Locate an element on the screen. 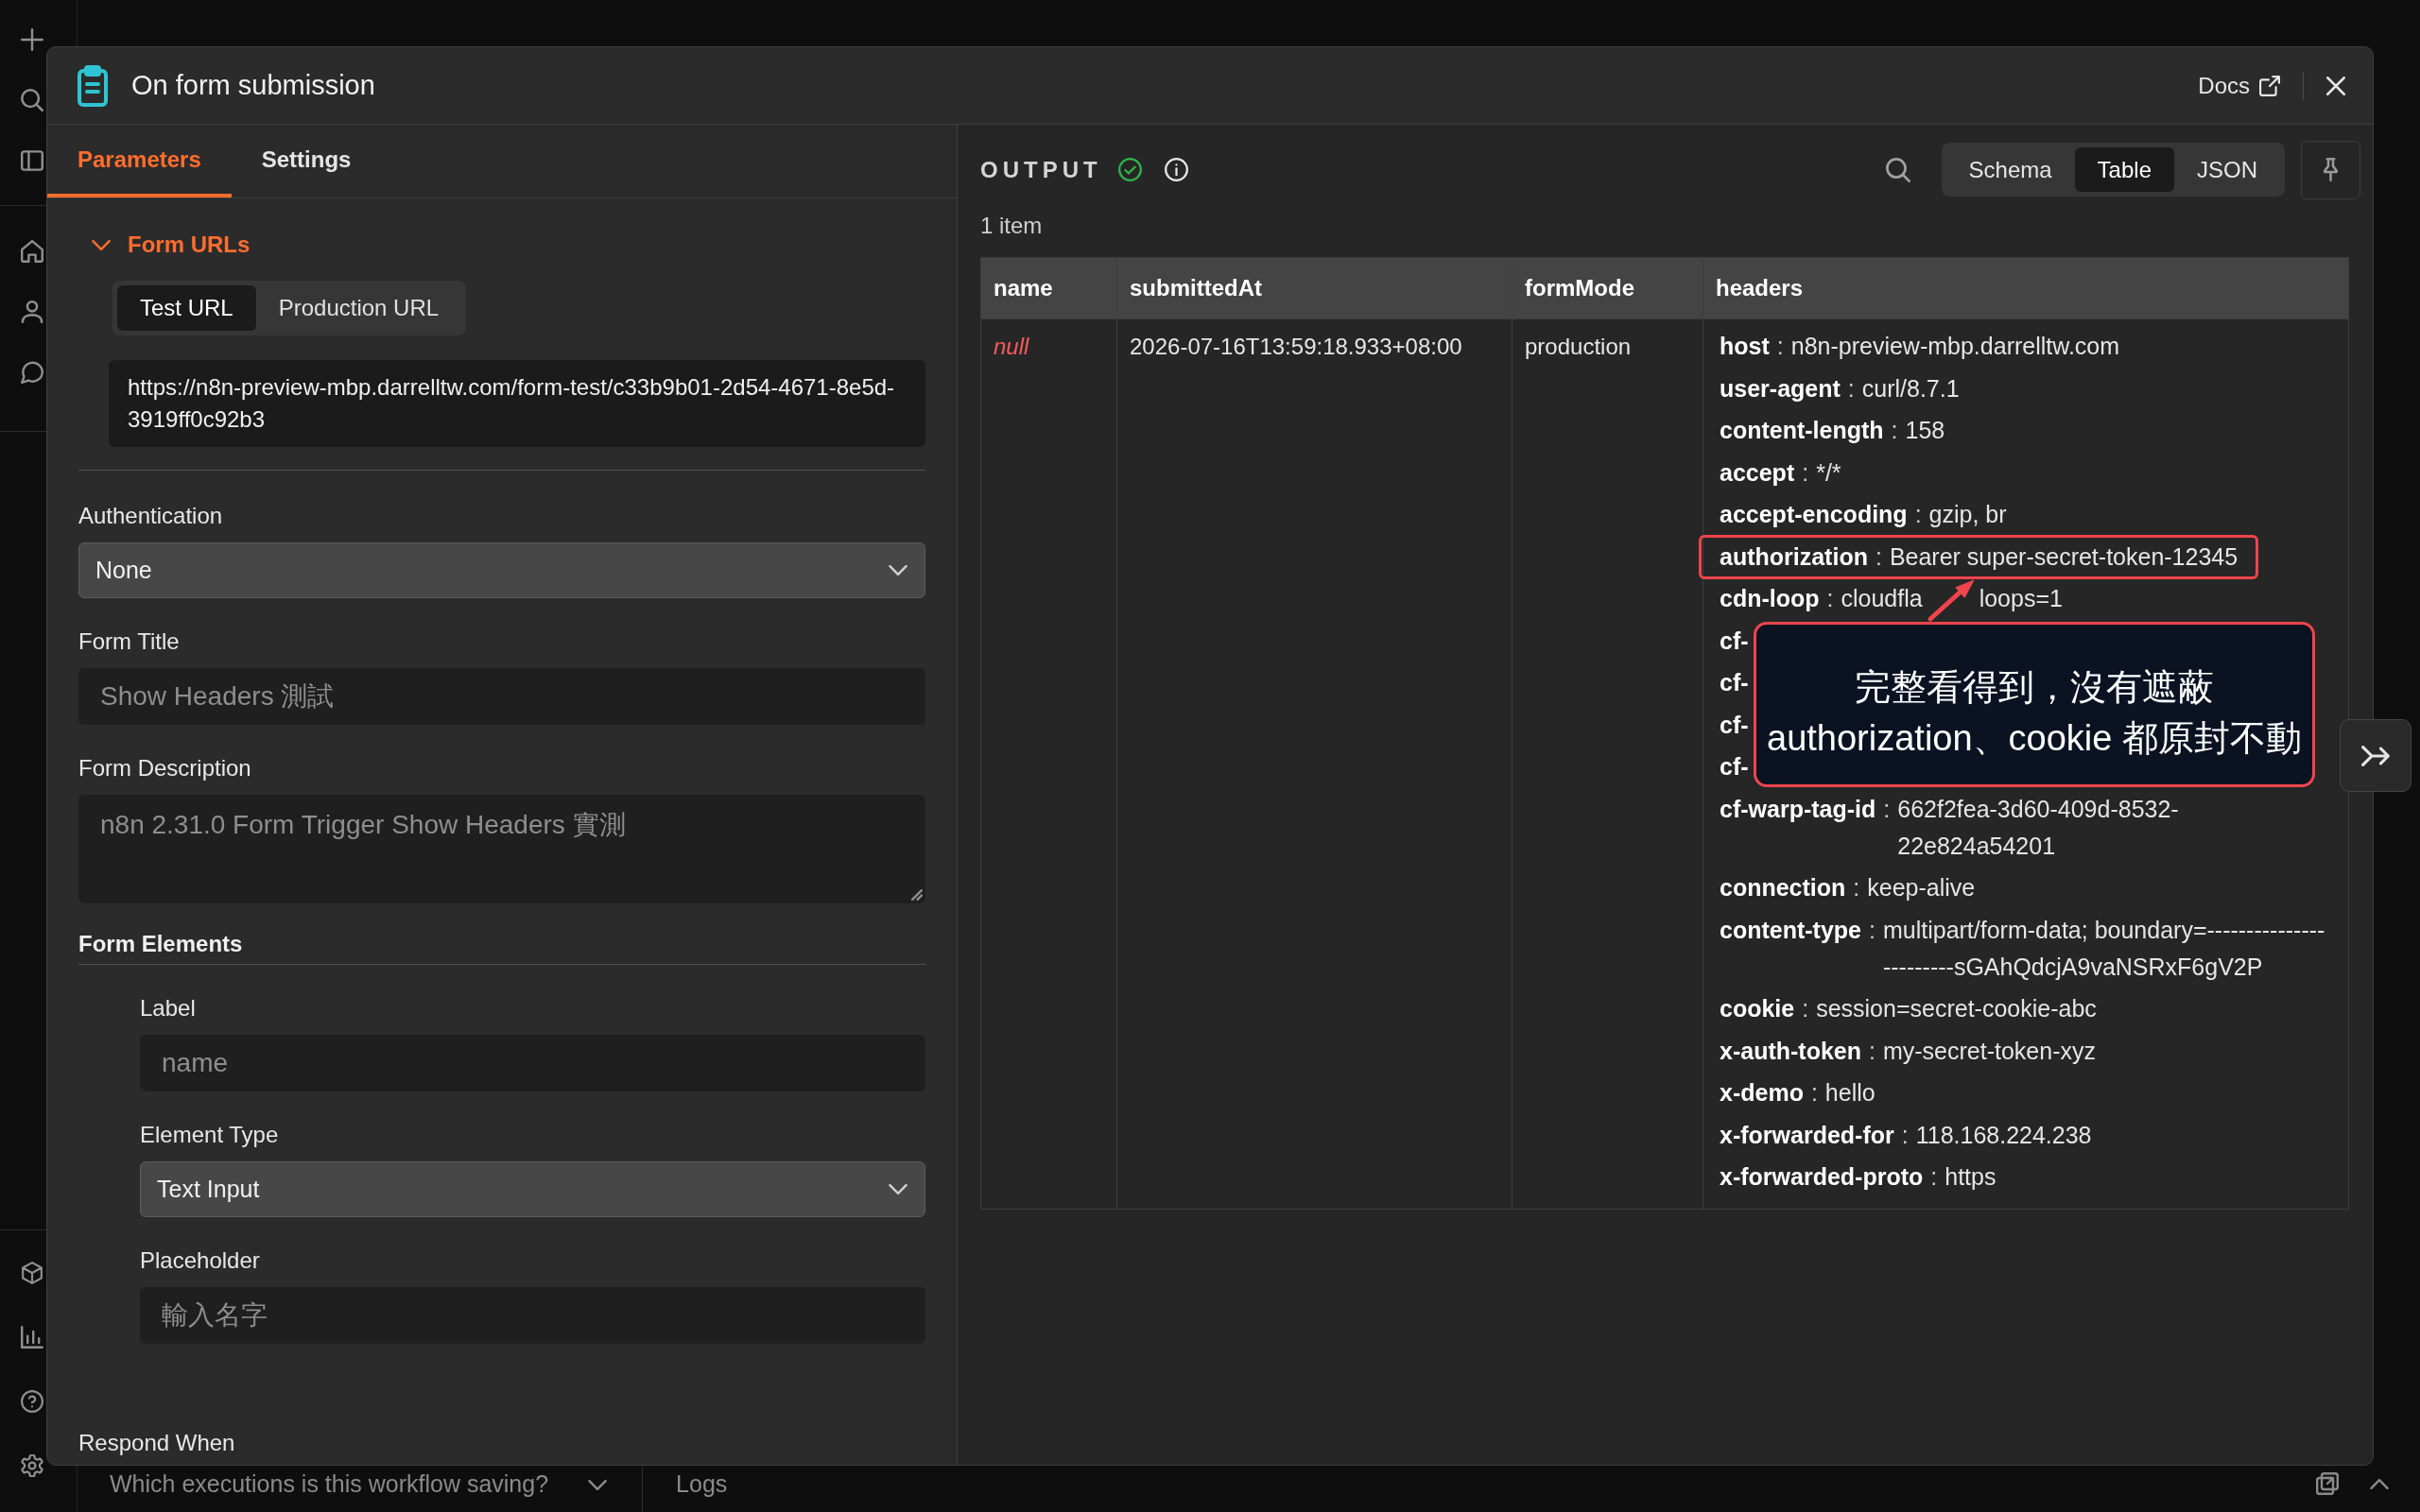  textarea-field: n8n 2.31.0 Form Trigger Show Headers 實測 is located at coordinates (501, 849).